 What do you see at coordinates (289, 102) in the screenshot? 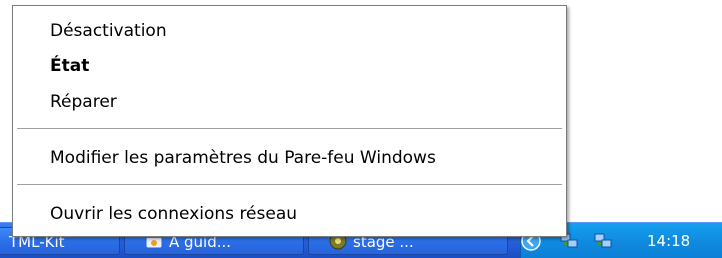
I see `menu-item-repair: Réparer` at bounding box center [289, 102].